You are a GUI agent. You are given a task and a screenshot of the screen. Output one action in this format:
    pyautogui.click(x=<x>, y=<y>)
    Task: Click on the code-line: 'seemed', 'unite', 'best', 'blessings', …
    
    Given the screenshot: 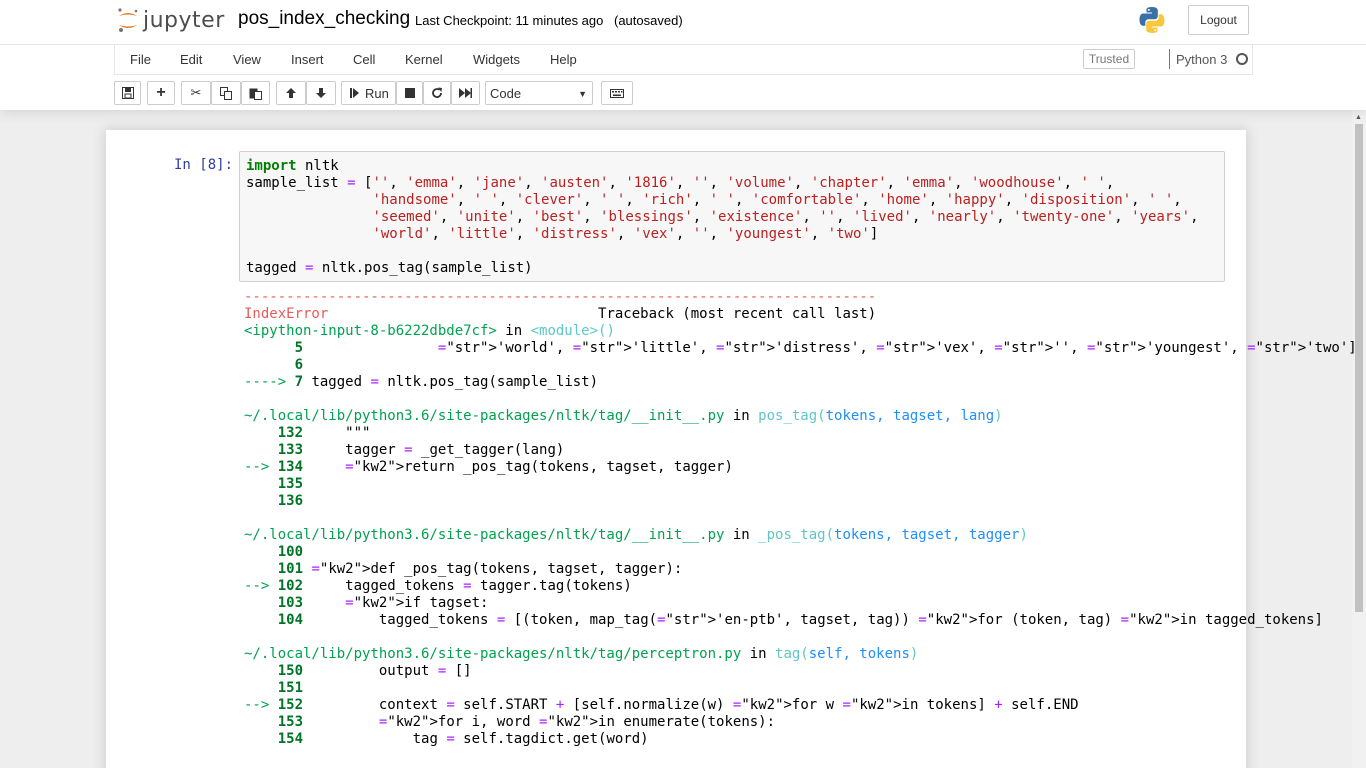 What is the action you would take?
    pyautogui.click(x=785, y=217)
    